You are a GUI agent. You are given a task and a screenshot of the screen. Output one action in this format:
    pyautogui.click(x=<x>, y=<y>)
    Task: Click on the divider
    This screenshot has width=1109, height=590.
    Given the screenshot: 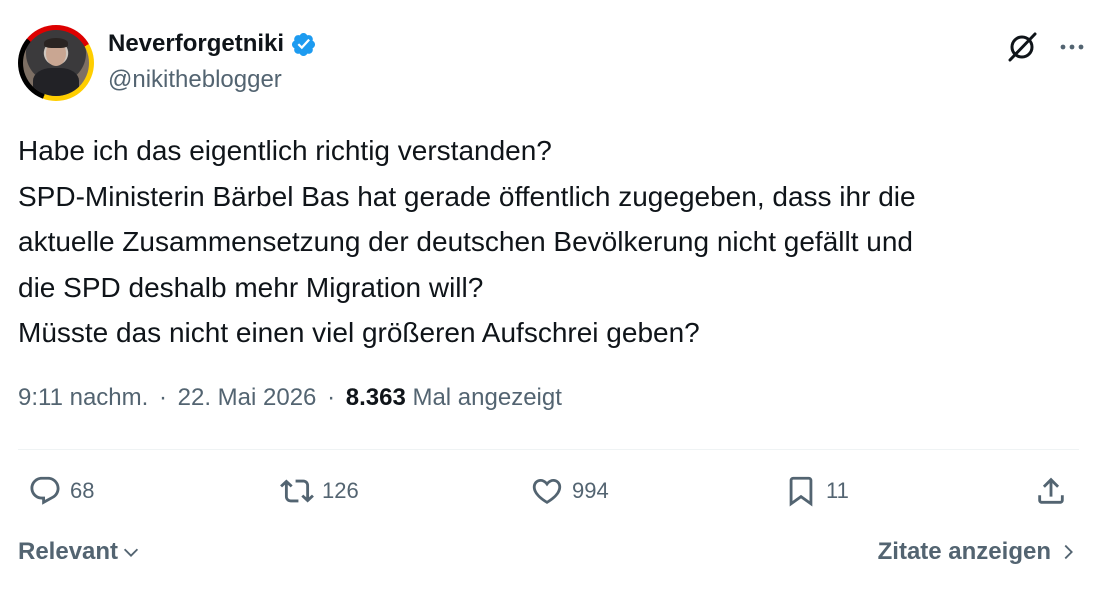 What is the action you would take?
    pyautogui.click(x=548, y=449)
    